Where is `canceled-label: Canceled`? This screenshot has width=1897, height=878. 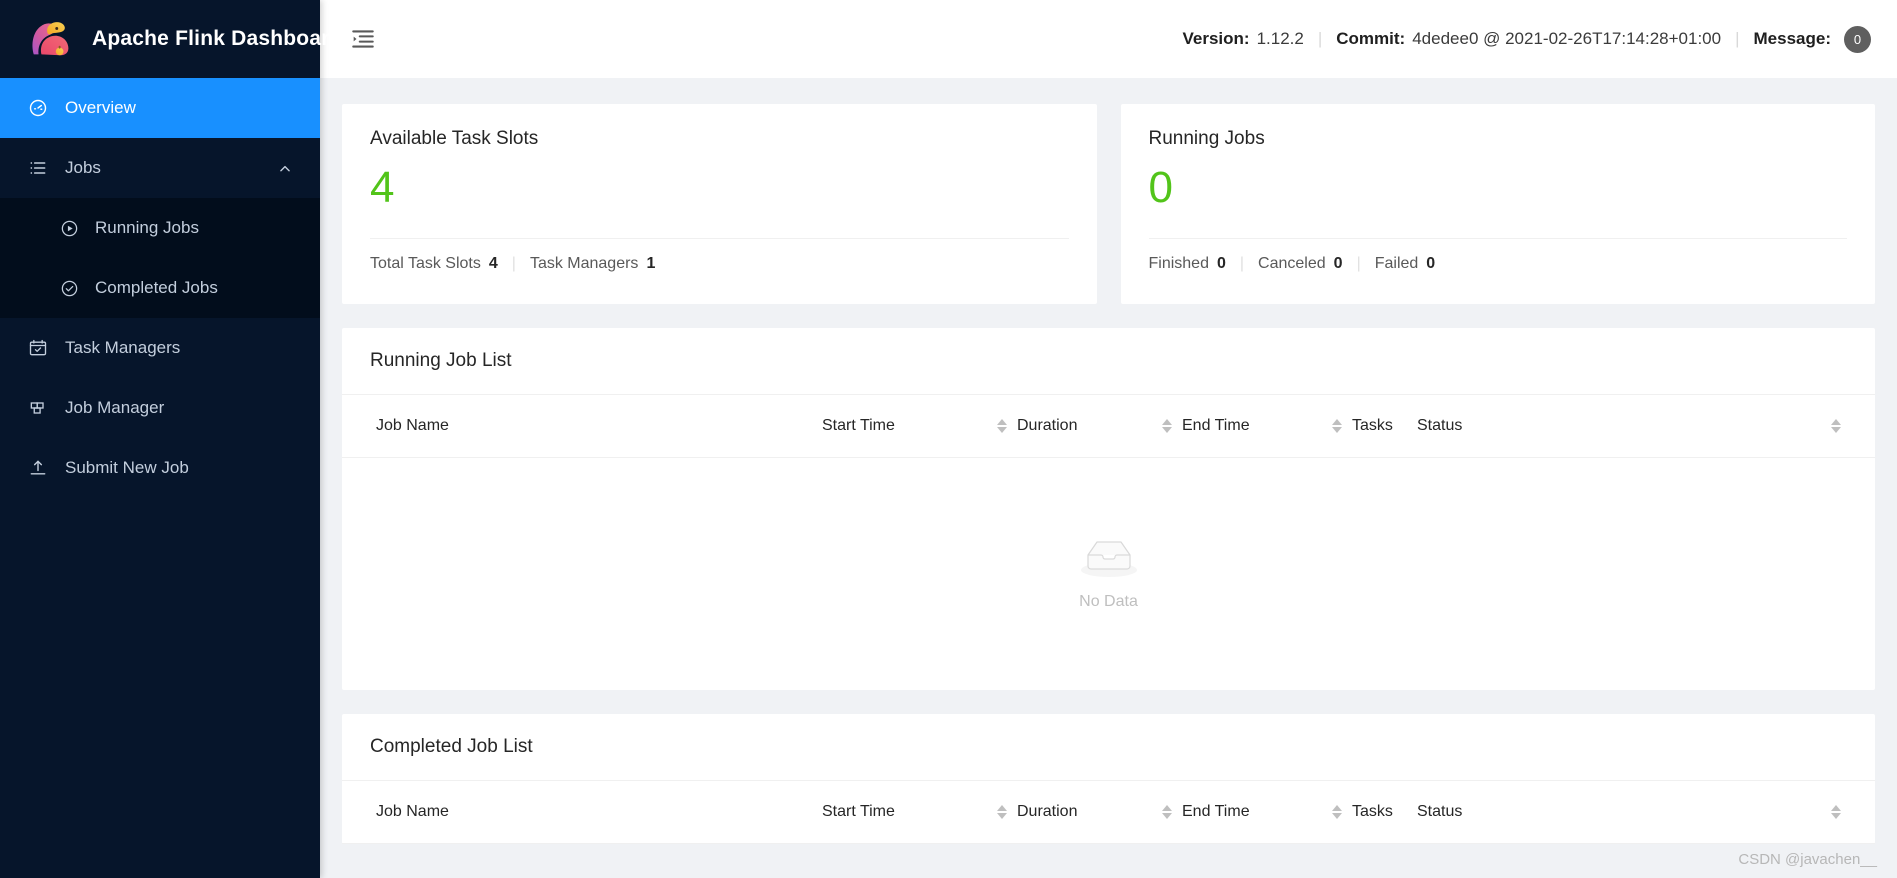
canceled-label: Canceled is located at coordinates (1292, 264).